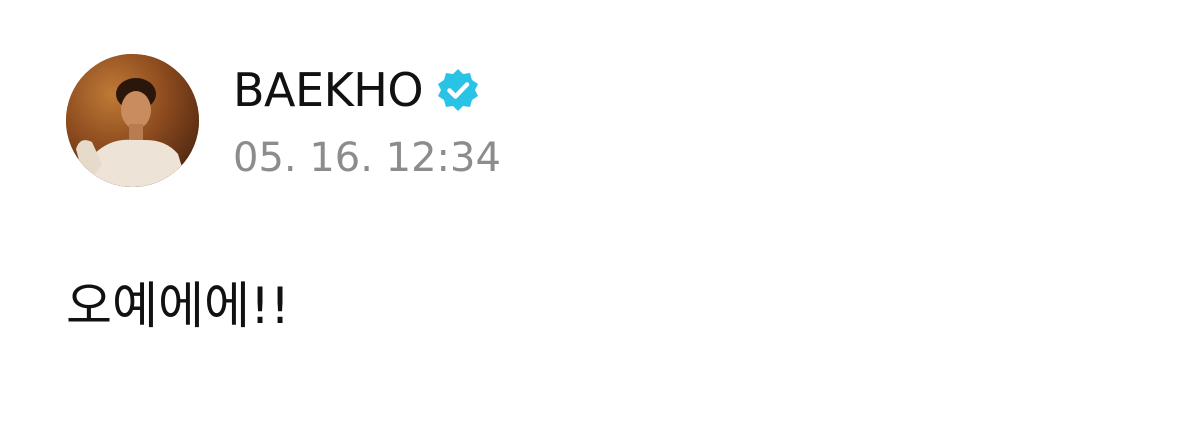 The image size is (1200, 433). What do you see at coordinates (367, 158) in the screenshot?
I see `post-timestamp: 05. 16. 12:34` at bounding box center [367, 158].